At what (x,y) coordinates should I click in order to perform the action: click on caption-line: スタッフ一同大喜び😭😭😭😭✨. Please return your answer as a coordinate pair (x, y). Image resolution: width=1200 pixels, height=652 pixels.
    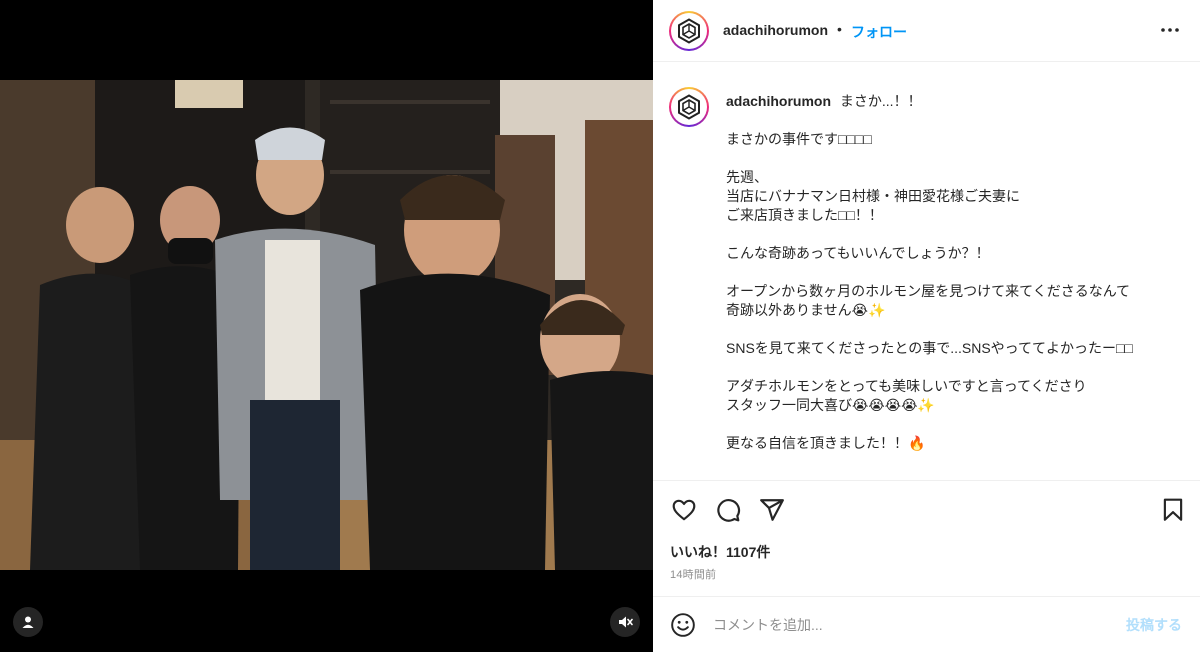
    Looking at the image, I should click on (830, 405).